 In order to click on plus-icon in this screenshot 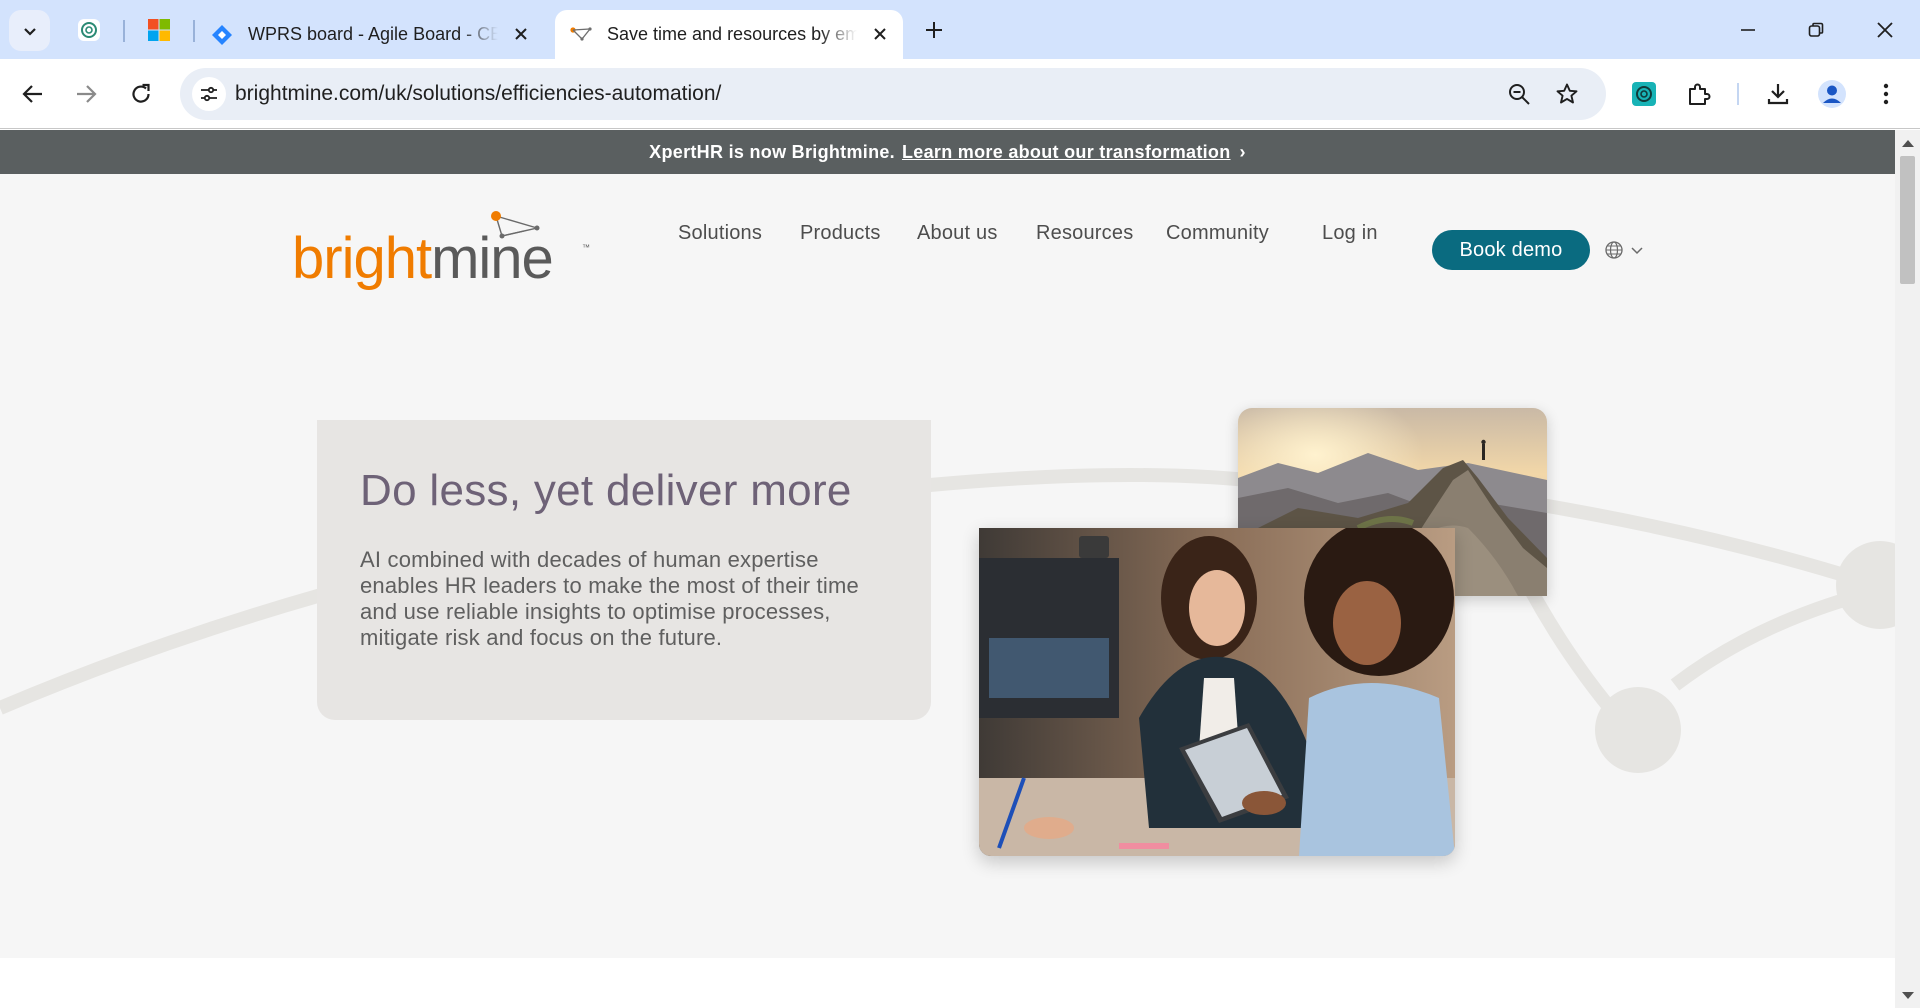, I will do `click(934, 30)`.